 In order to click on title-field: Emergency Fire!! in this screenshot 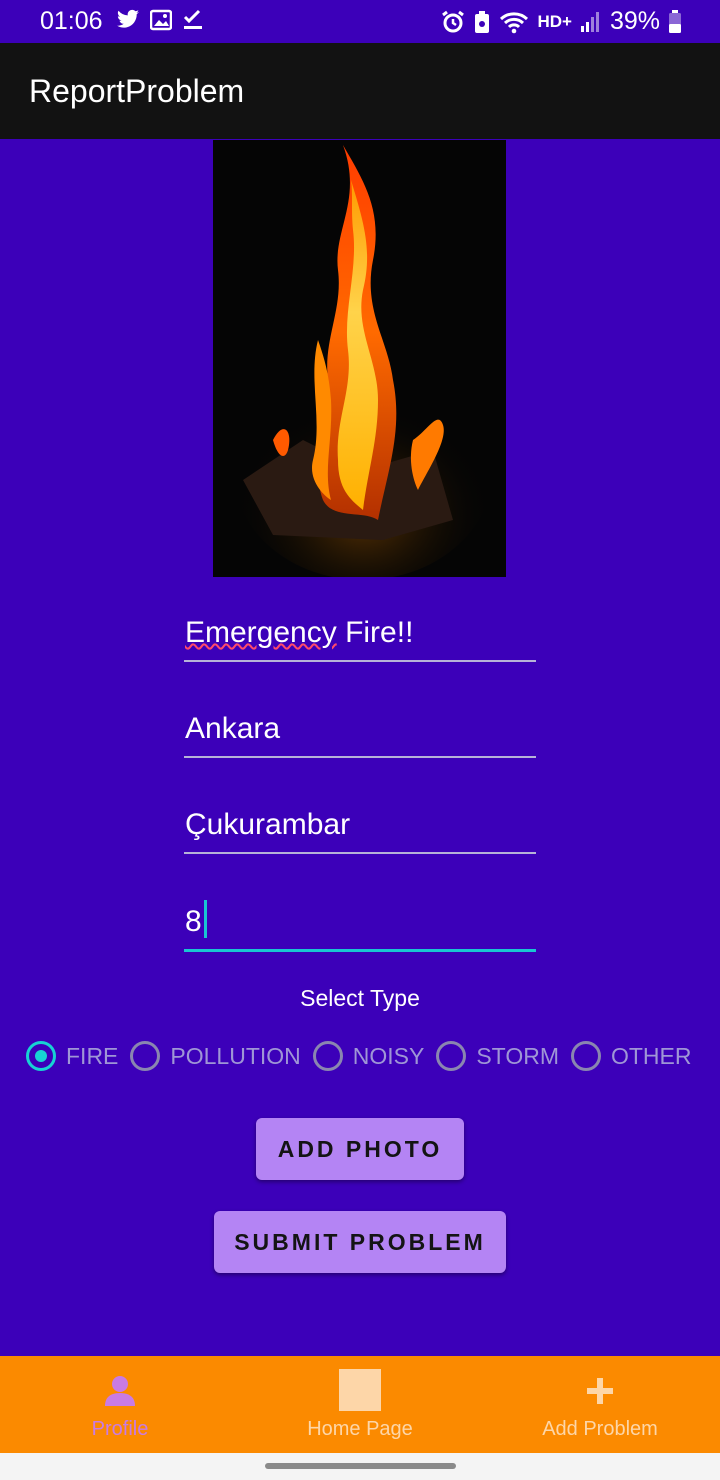, I will do `click(360, 631)`.